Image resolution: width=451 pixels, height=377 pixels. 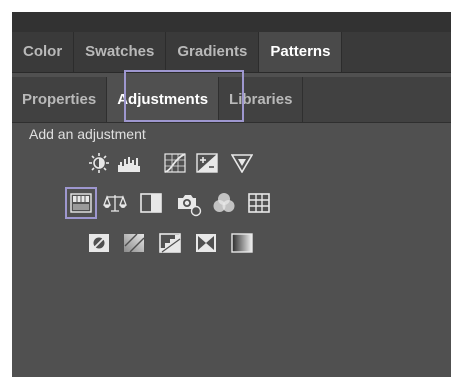 I want to click on hue-saturation-icon, so click(x=81, y=205).